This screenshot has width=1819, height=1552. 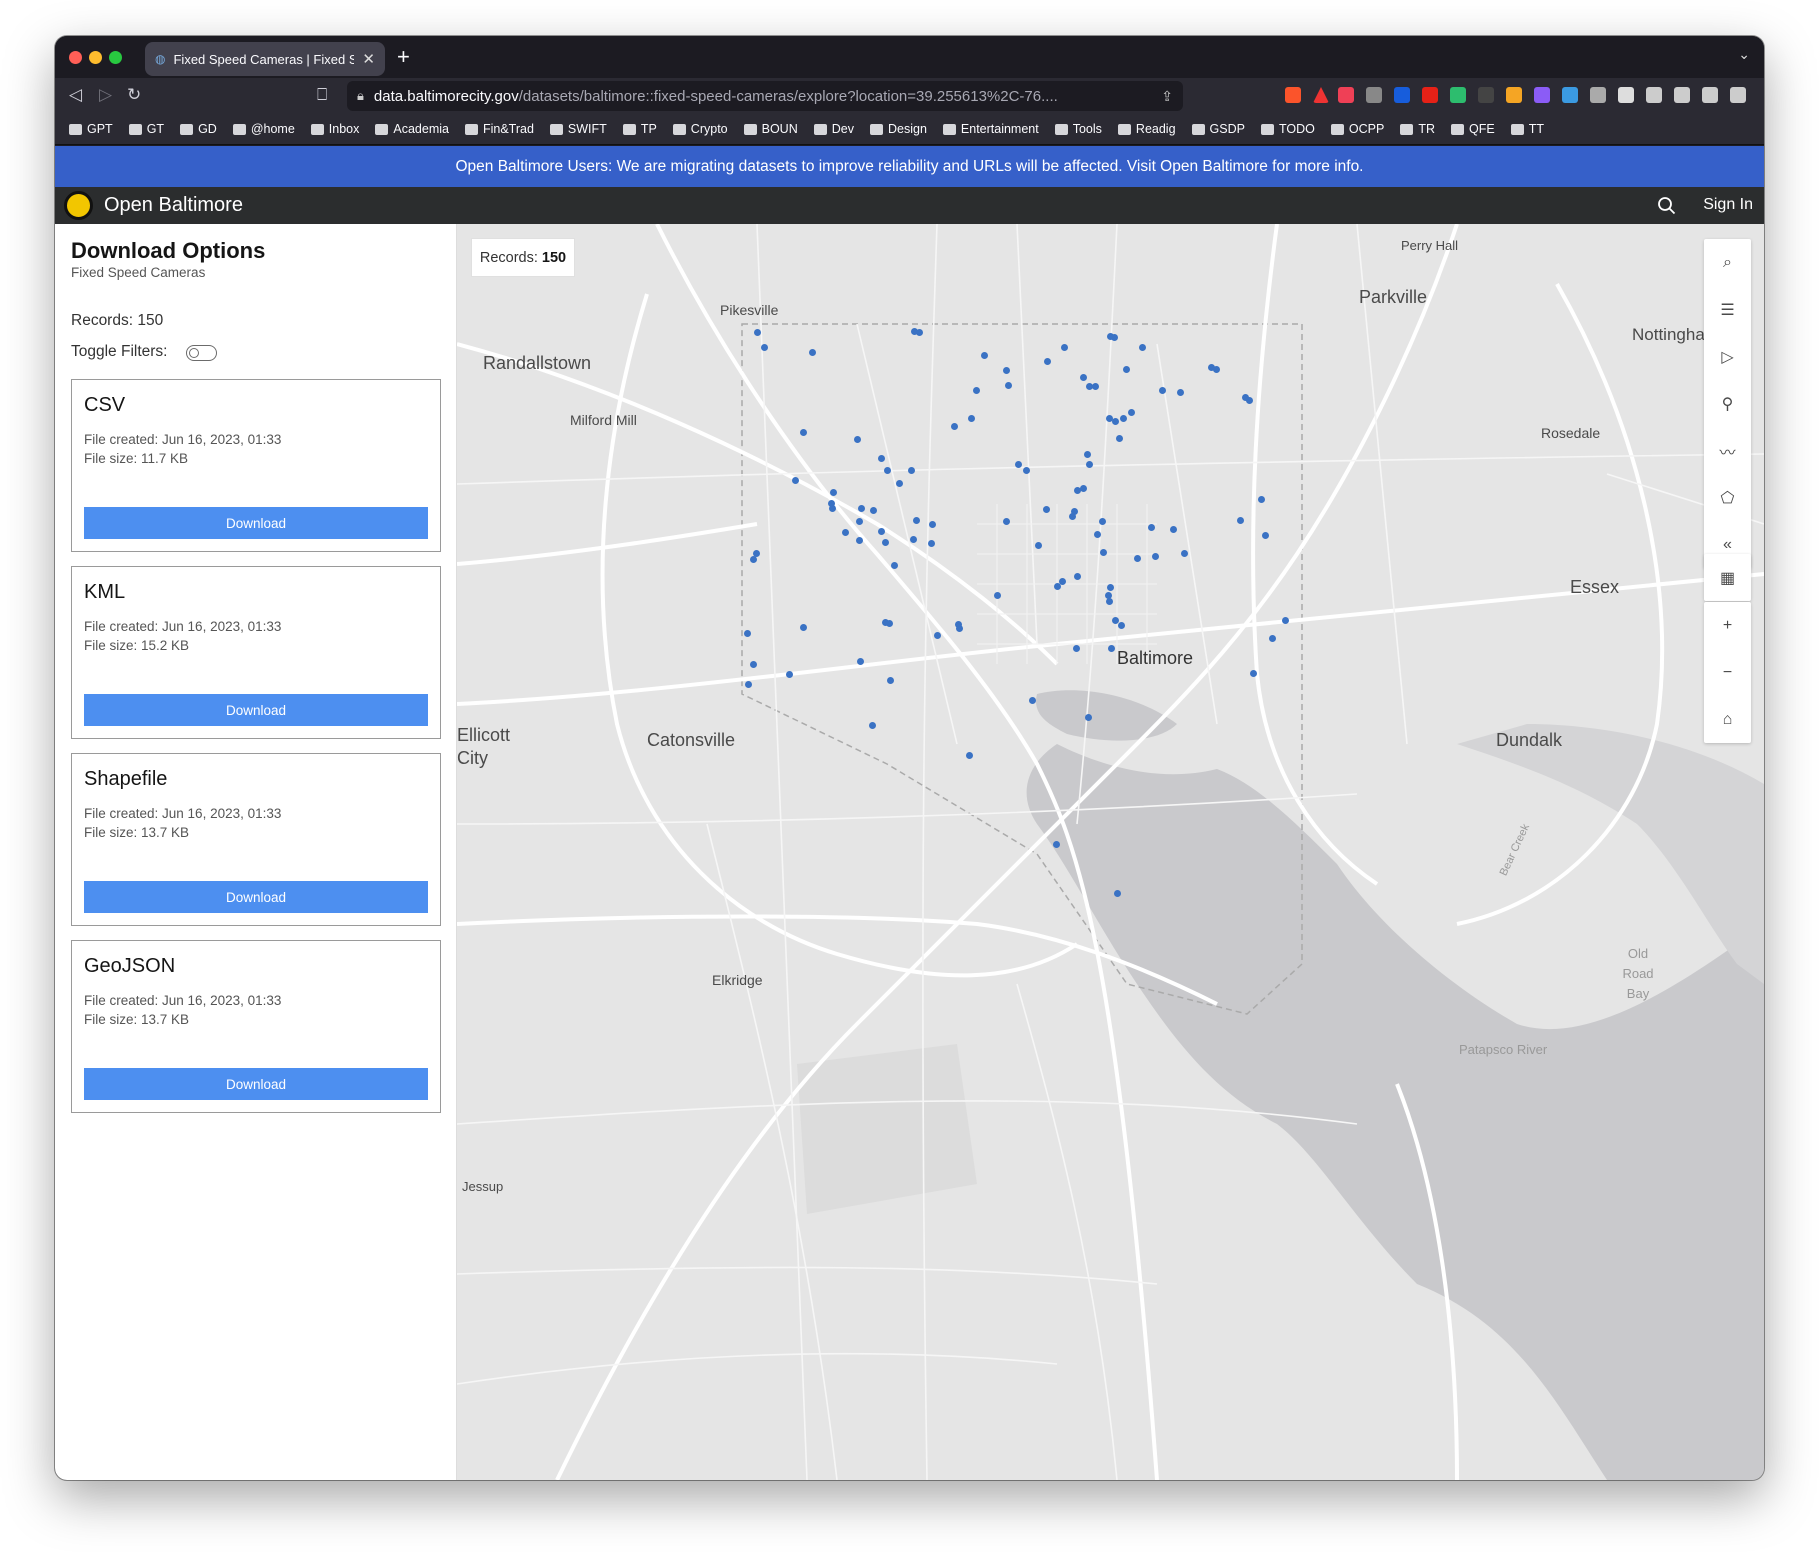 What do you see at coordinates (115, 57) in the screenshot?
I see `zoom-window-button` at bounding box center [115, 57].